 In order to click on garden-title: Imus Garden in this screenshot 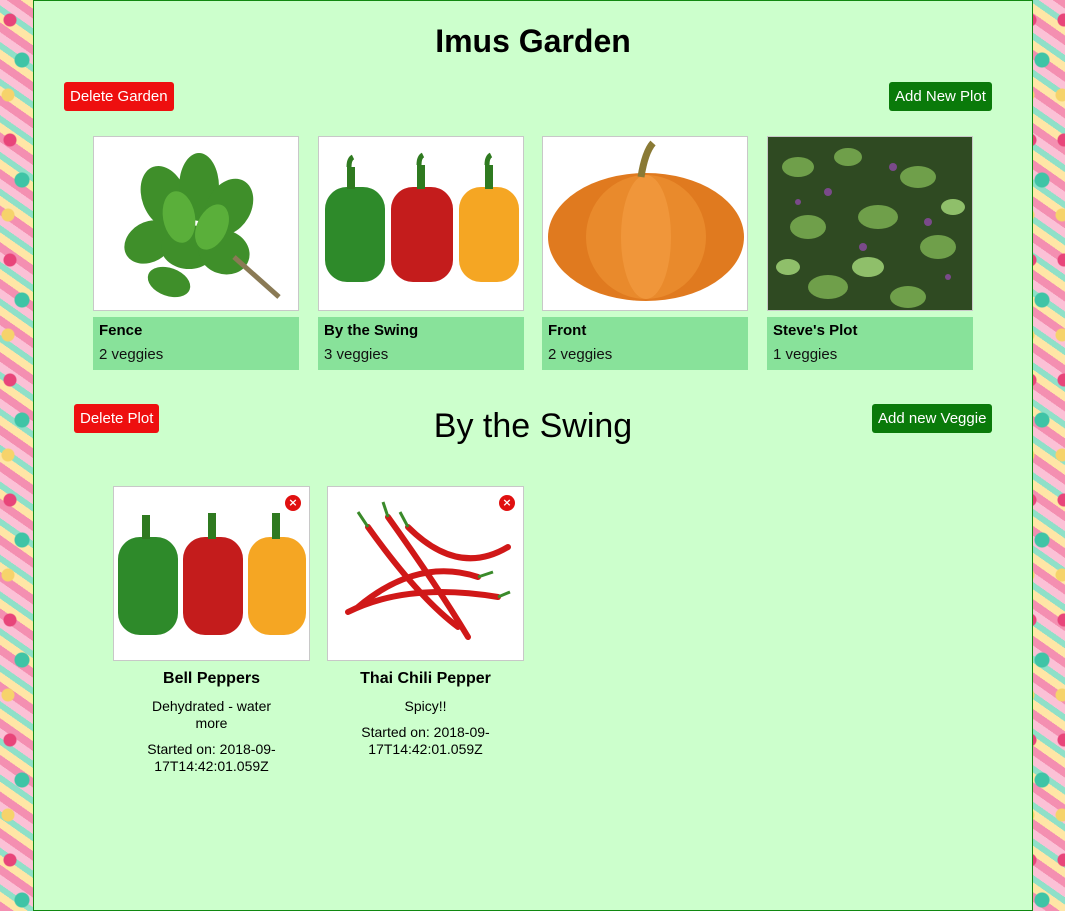, I will do `click(533, 41)`.